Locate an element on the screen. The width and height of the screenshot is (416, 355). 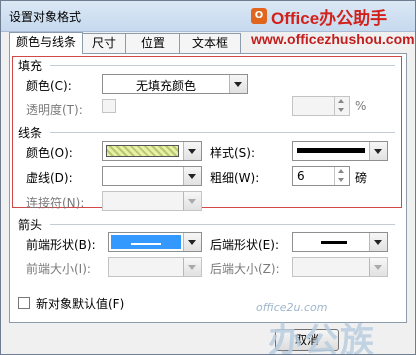
watermark: office2u.com 办公族 is located at coordinates (331, 328).